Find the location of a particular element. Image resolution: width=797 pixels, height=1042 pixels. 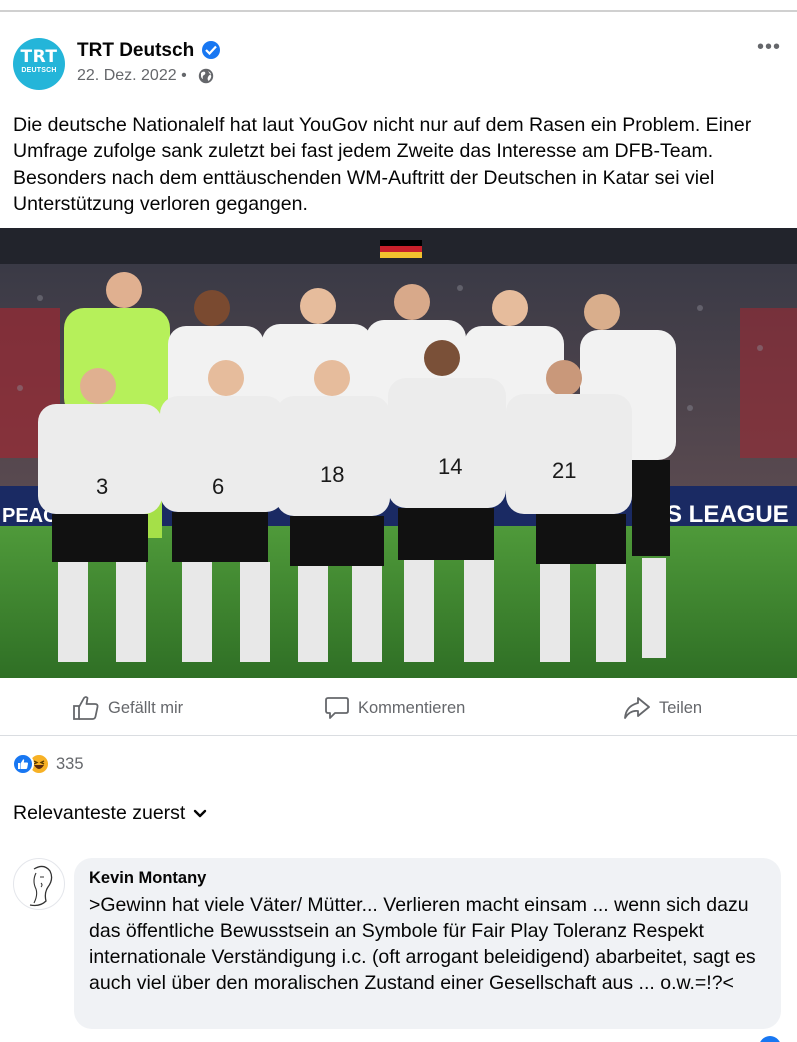

thumbs-up-icon is located at coordinates (86, 708).